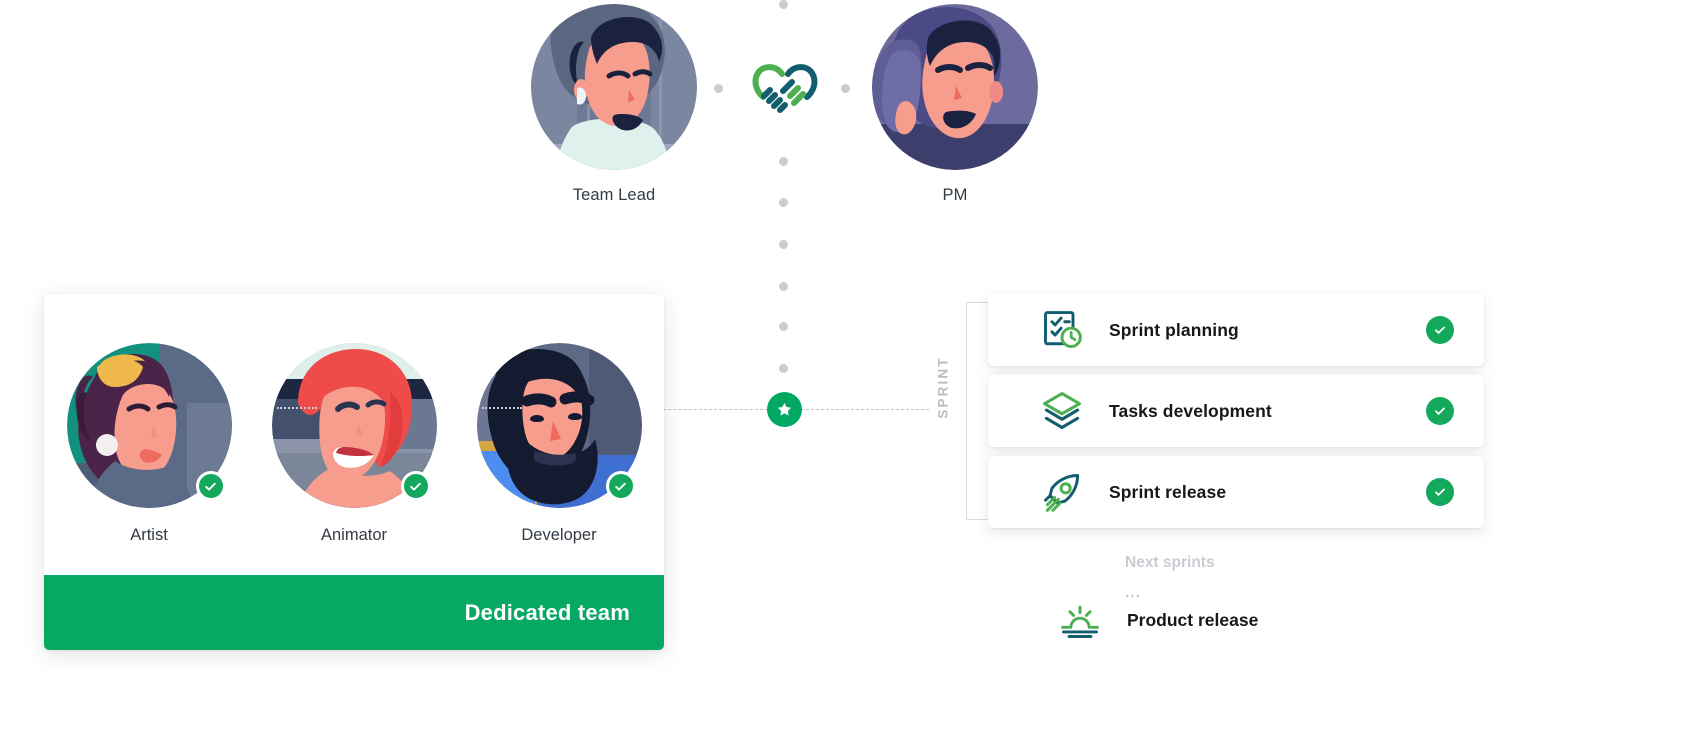  What do you see at coordinates (1080, 620) in the screenshot?
I see `sunrise-icon` at bounding box center [1080, 620].